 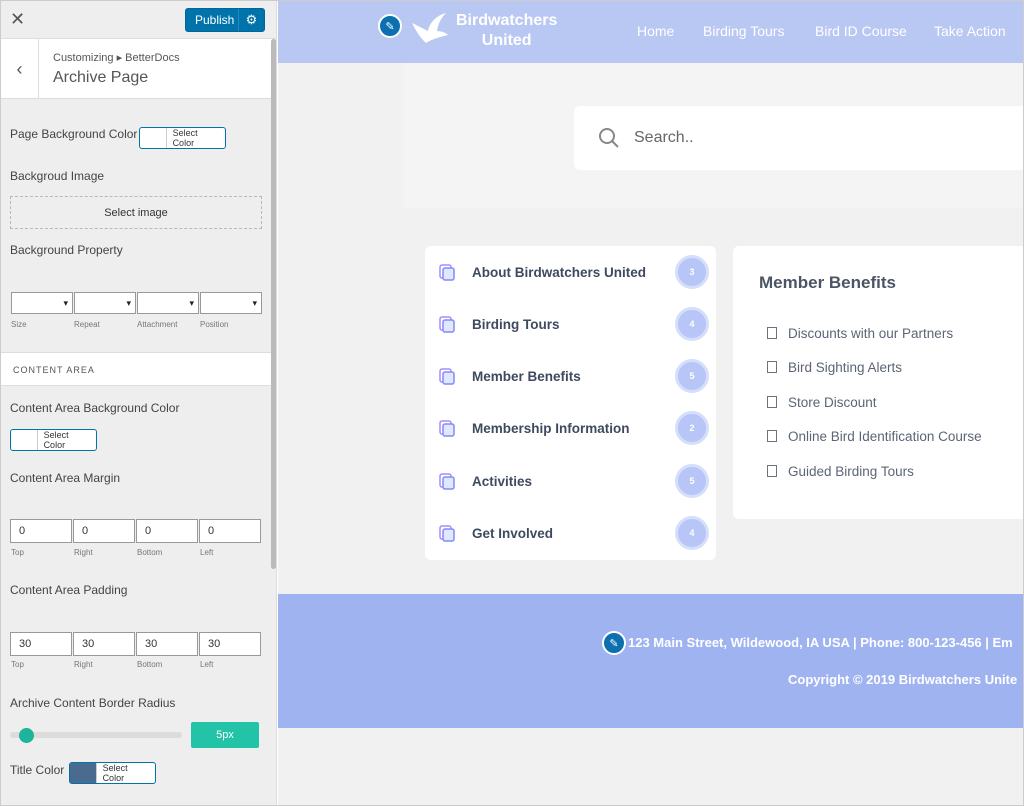 What do you see at coordinates (157, 324) in the screenshot?
I see `attachment-caption: Attachment` at bounding box center [157, 324].